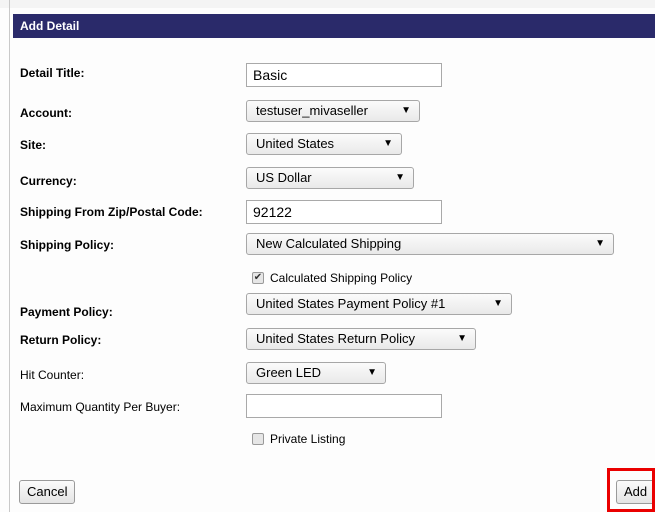  I want to click on hit-counter-label: Hit Counter:, so click(52, 375).